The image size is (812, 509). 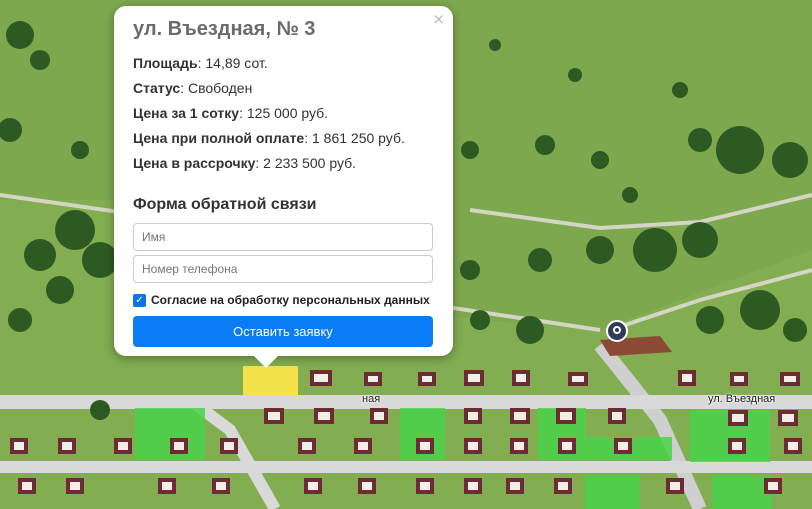 I want to click on info-value: : 2 233 500 руб., so click(x=306, y=163).